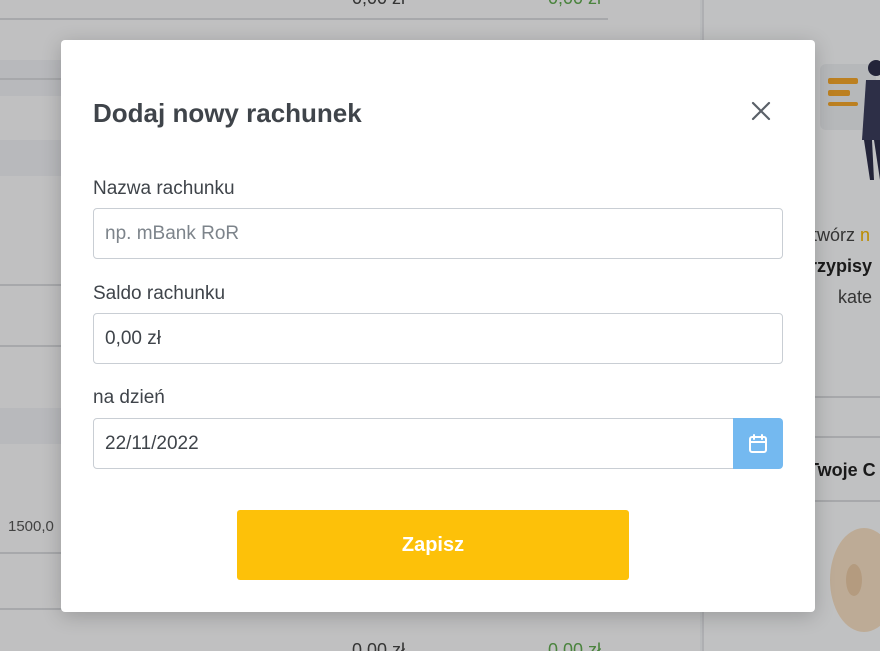  I want to click on close-icon, so click(761, 111).